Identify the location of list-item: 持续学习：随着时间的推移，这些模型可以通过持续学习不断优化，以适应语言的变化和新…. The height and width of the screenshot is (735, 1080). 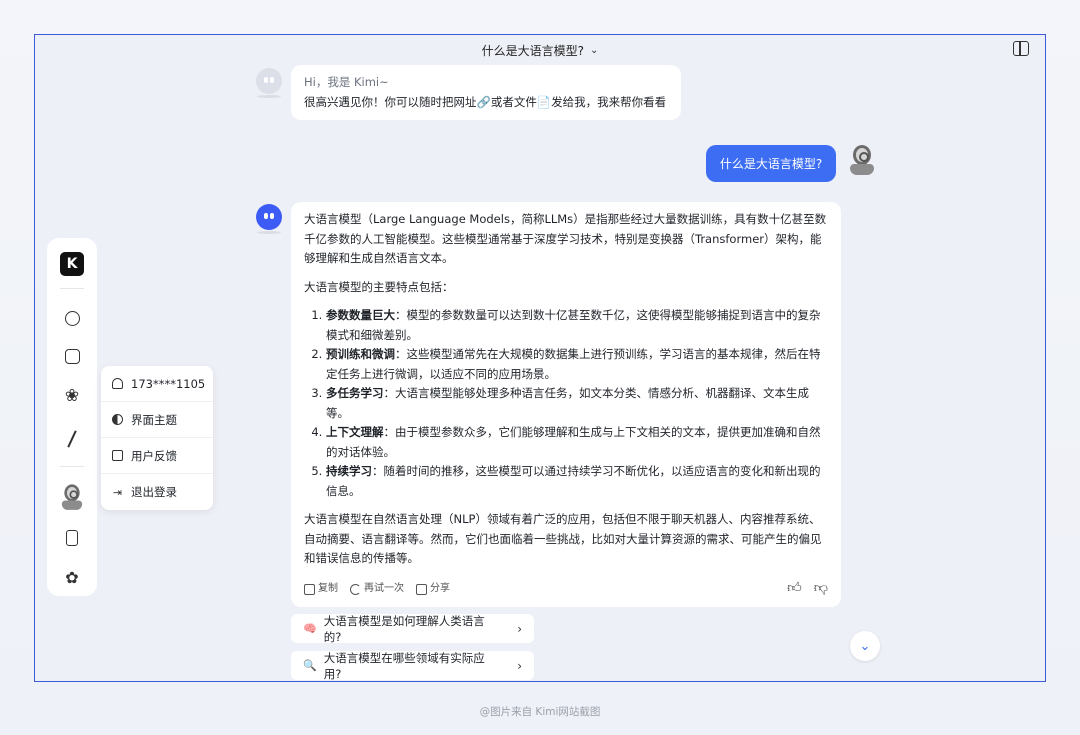
(577, 481).